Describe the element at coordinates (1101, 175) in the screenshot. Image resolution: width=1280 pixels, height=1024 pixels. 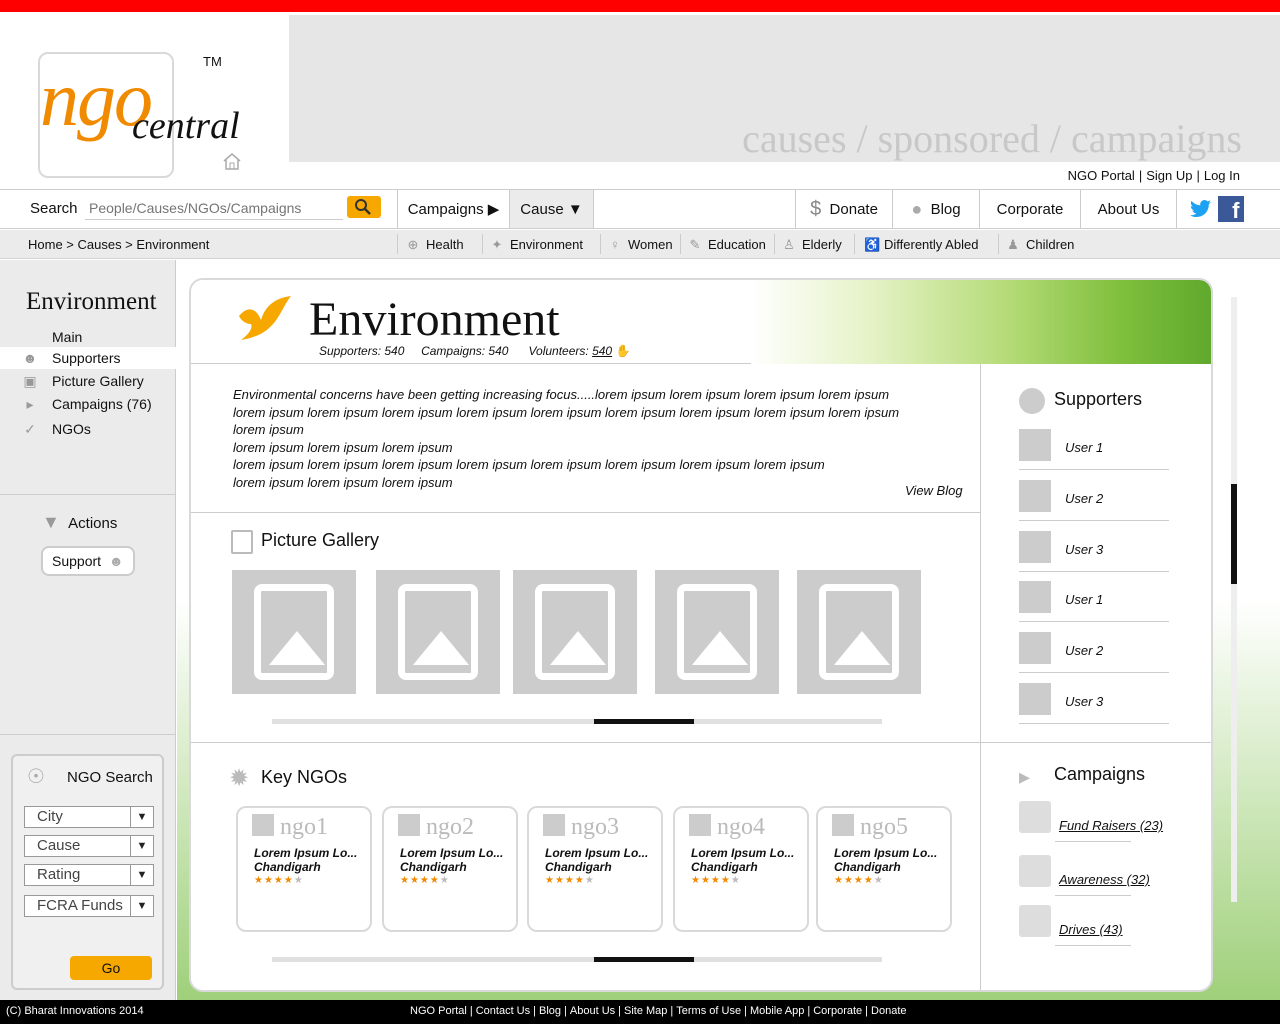
I see `ngo-portal-link: NGO Portal` at that location.